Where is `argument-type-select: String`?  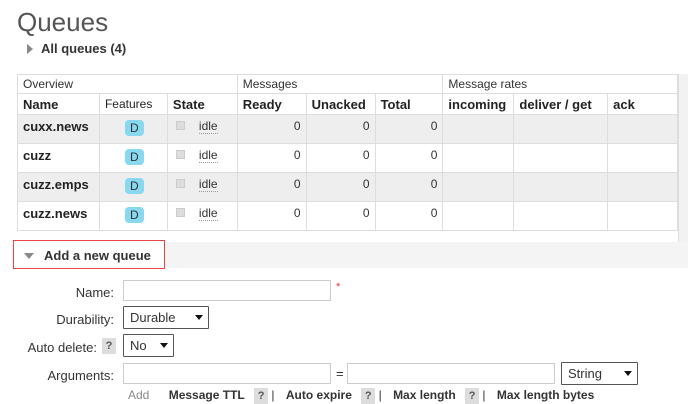 argument-type-select: String is located at coordinates (599, 373).